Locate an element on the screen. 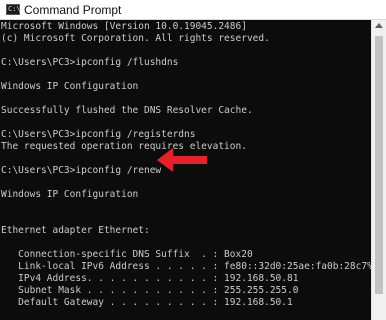 The image size is (386, 320). title-bar: C:\ Command Prompt is located at coordinates (193, 10).